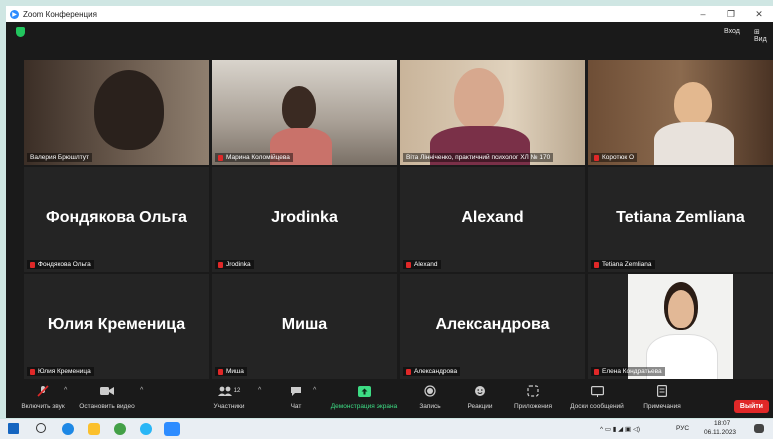  Describe the element at coordinates (116, 217) in the screenshot. I see `participant-display-name: Фондякова Ольга` at that location.